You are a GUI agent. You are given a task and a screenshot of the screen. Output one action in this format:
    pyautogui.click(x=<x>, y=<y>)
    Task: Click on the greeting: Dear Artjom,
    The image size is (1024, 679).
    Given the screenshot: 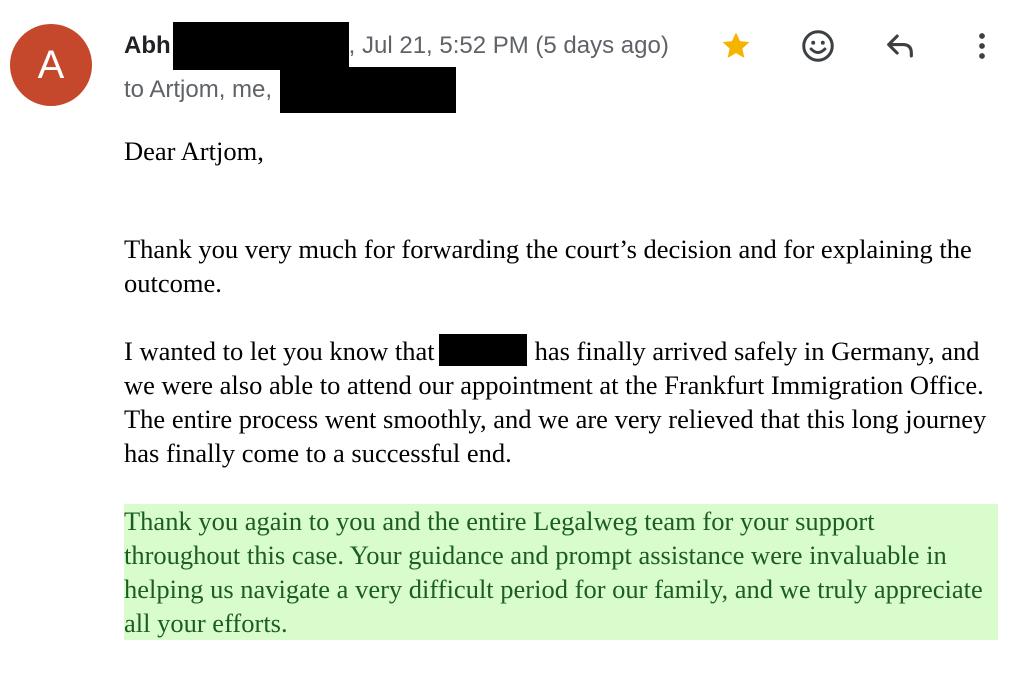 What is the action you would take?
    pyautogui.click(x=194, y=151)
    